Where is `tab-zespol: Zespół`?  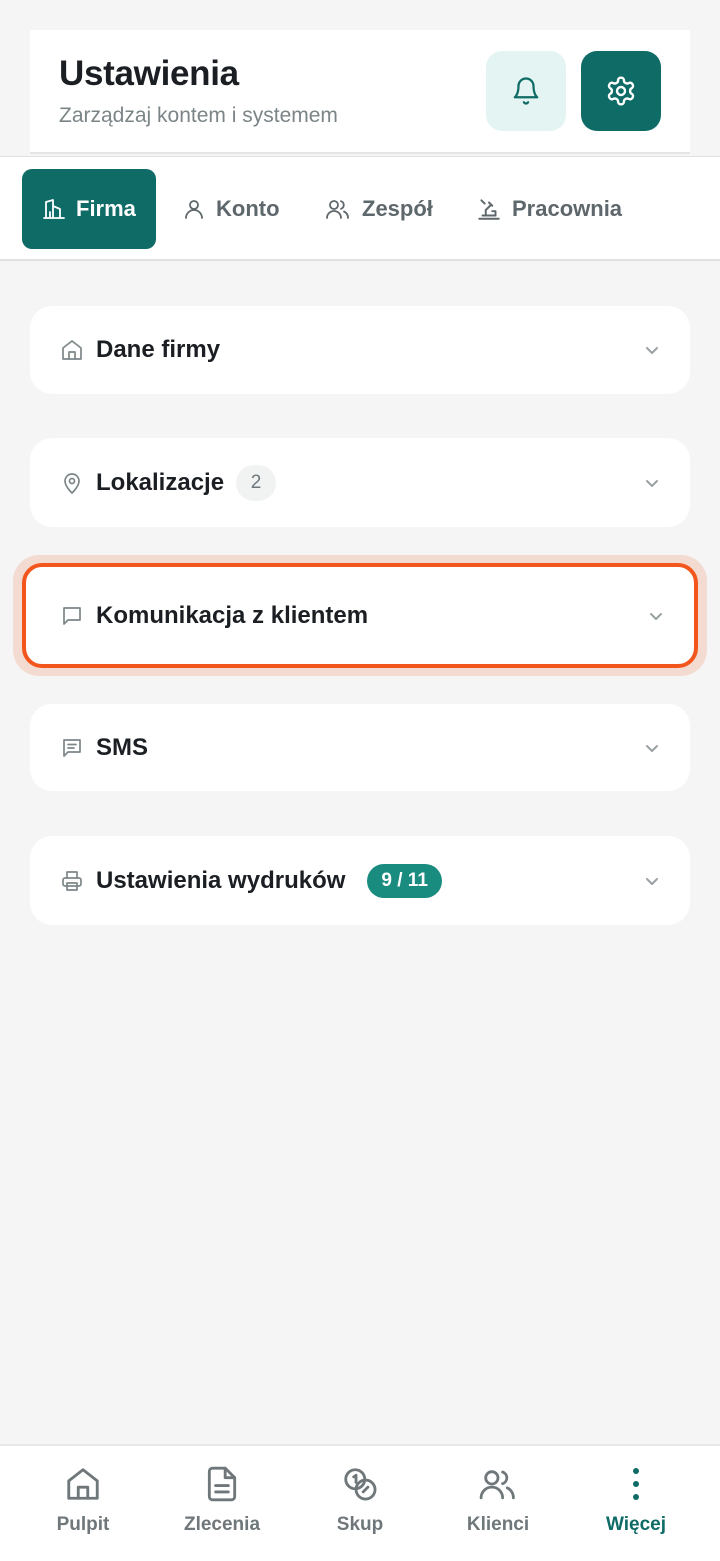
tab-zespol: Zespół is located at coordinates (378, 209).